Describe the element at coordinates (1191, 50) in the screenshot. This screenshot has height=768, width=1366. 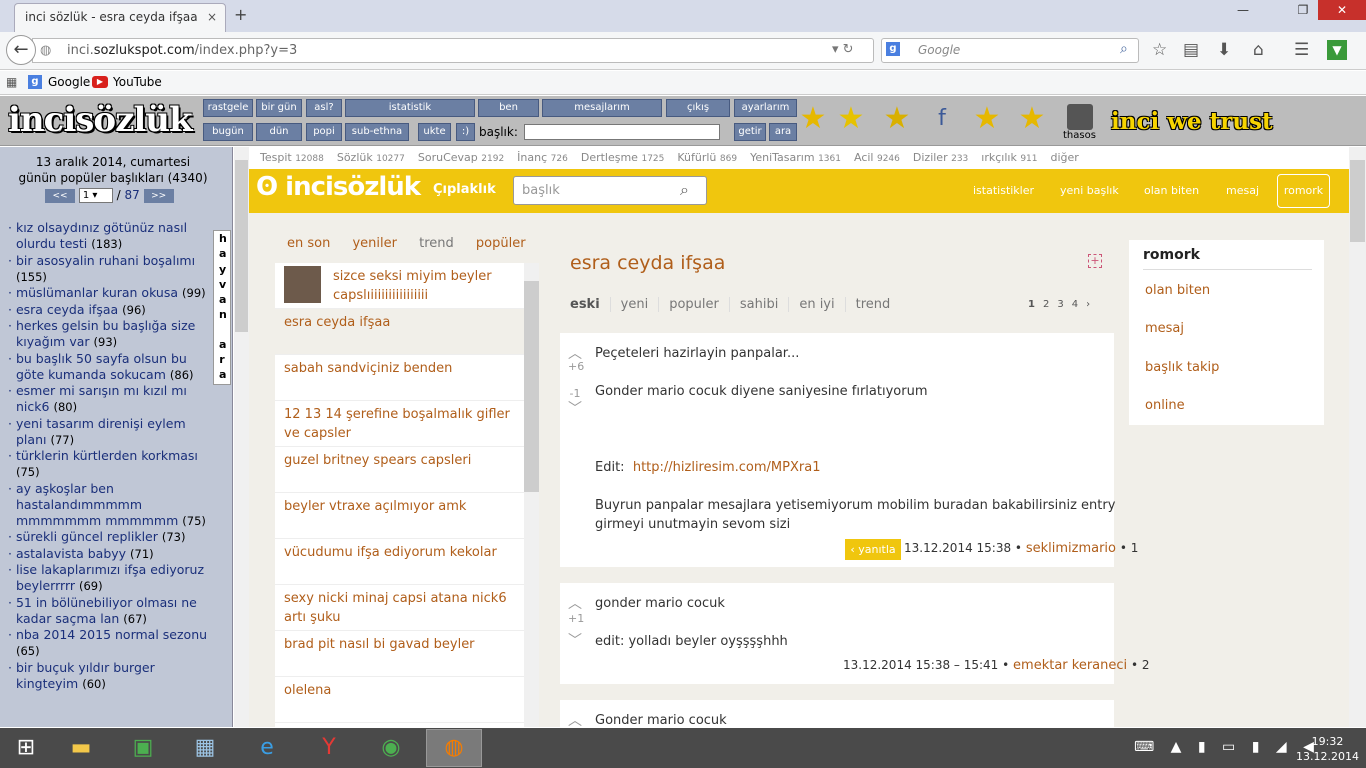
I see `reading-list-icon: ▤` at that location.